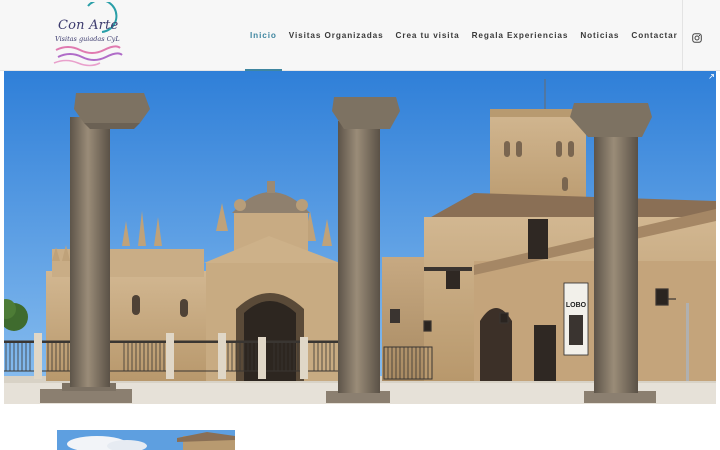  What do you see at coordinates (697, 36) in the screenshot?
I see `instagram-icon` at bounding box center [697, 36].